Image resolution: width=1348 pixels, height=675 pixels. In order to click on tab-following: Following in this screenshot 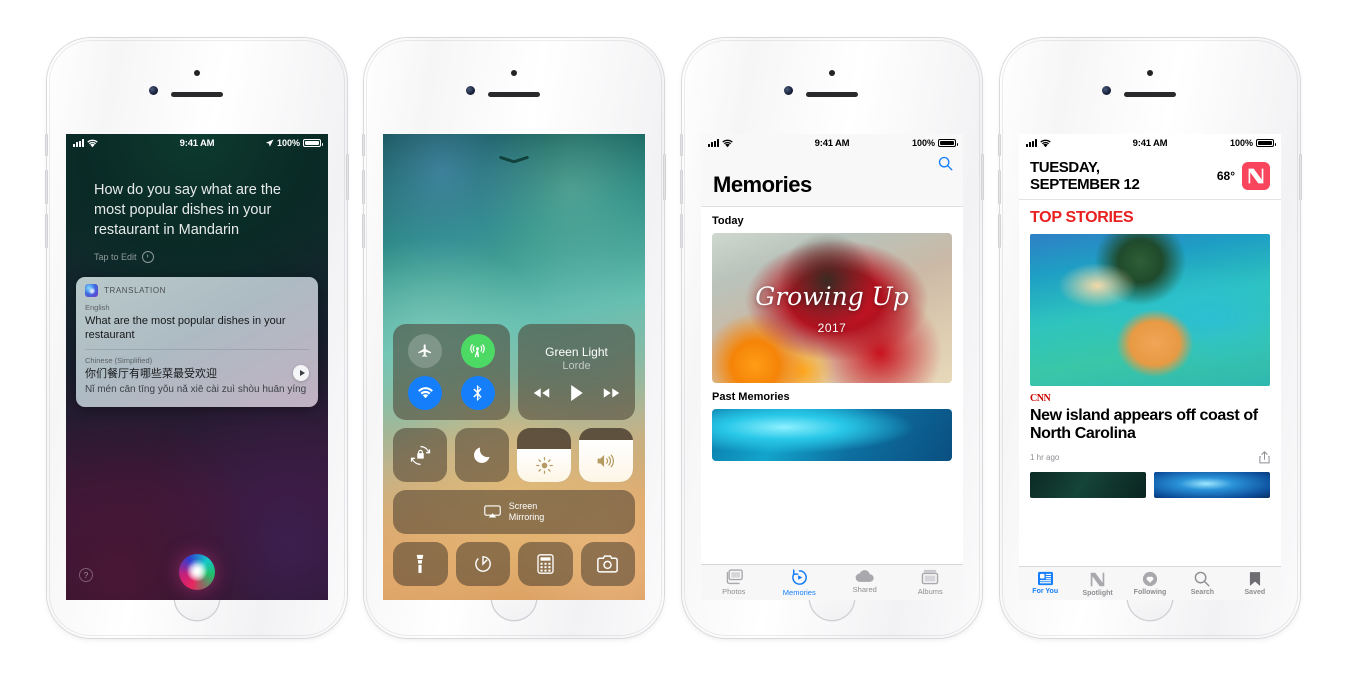, I will do `click(1150, 584)`.